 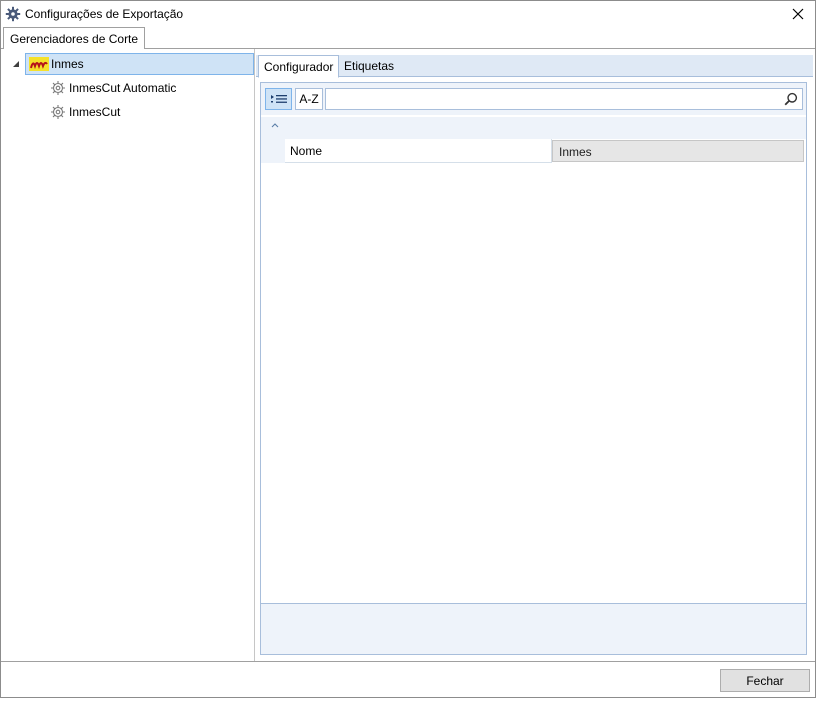 What do you see at coordinates (104, 14) in the screenshot?
I see `window-title: Configurações de Exportação` at bounding box center [104, 14].